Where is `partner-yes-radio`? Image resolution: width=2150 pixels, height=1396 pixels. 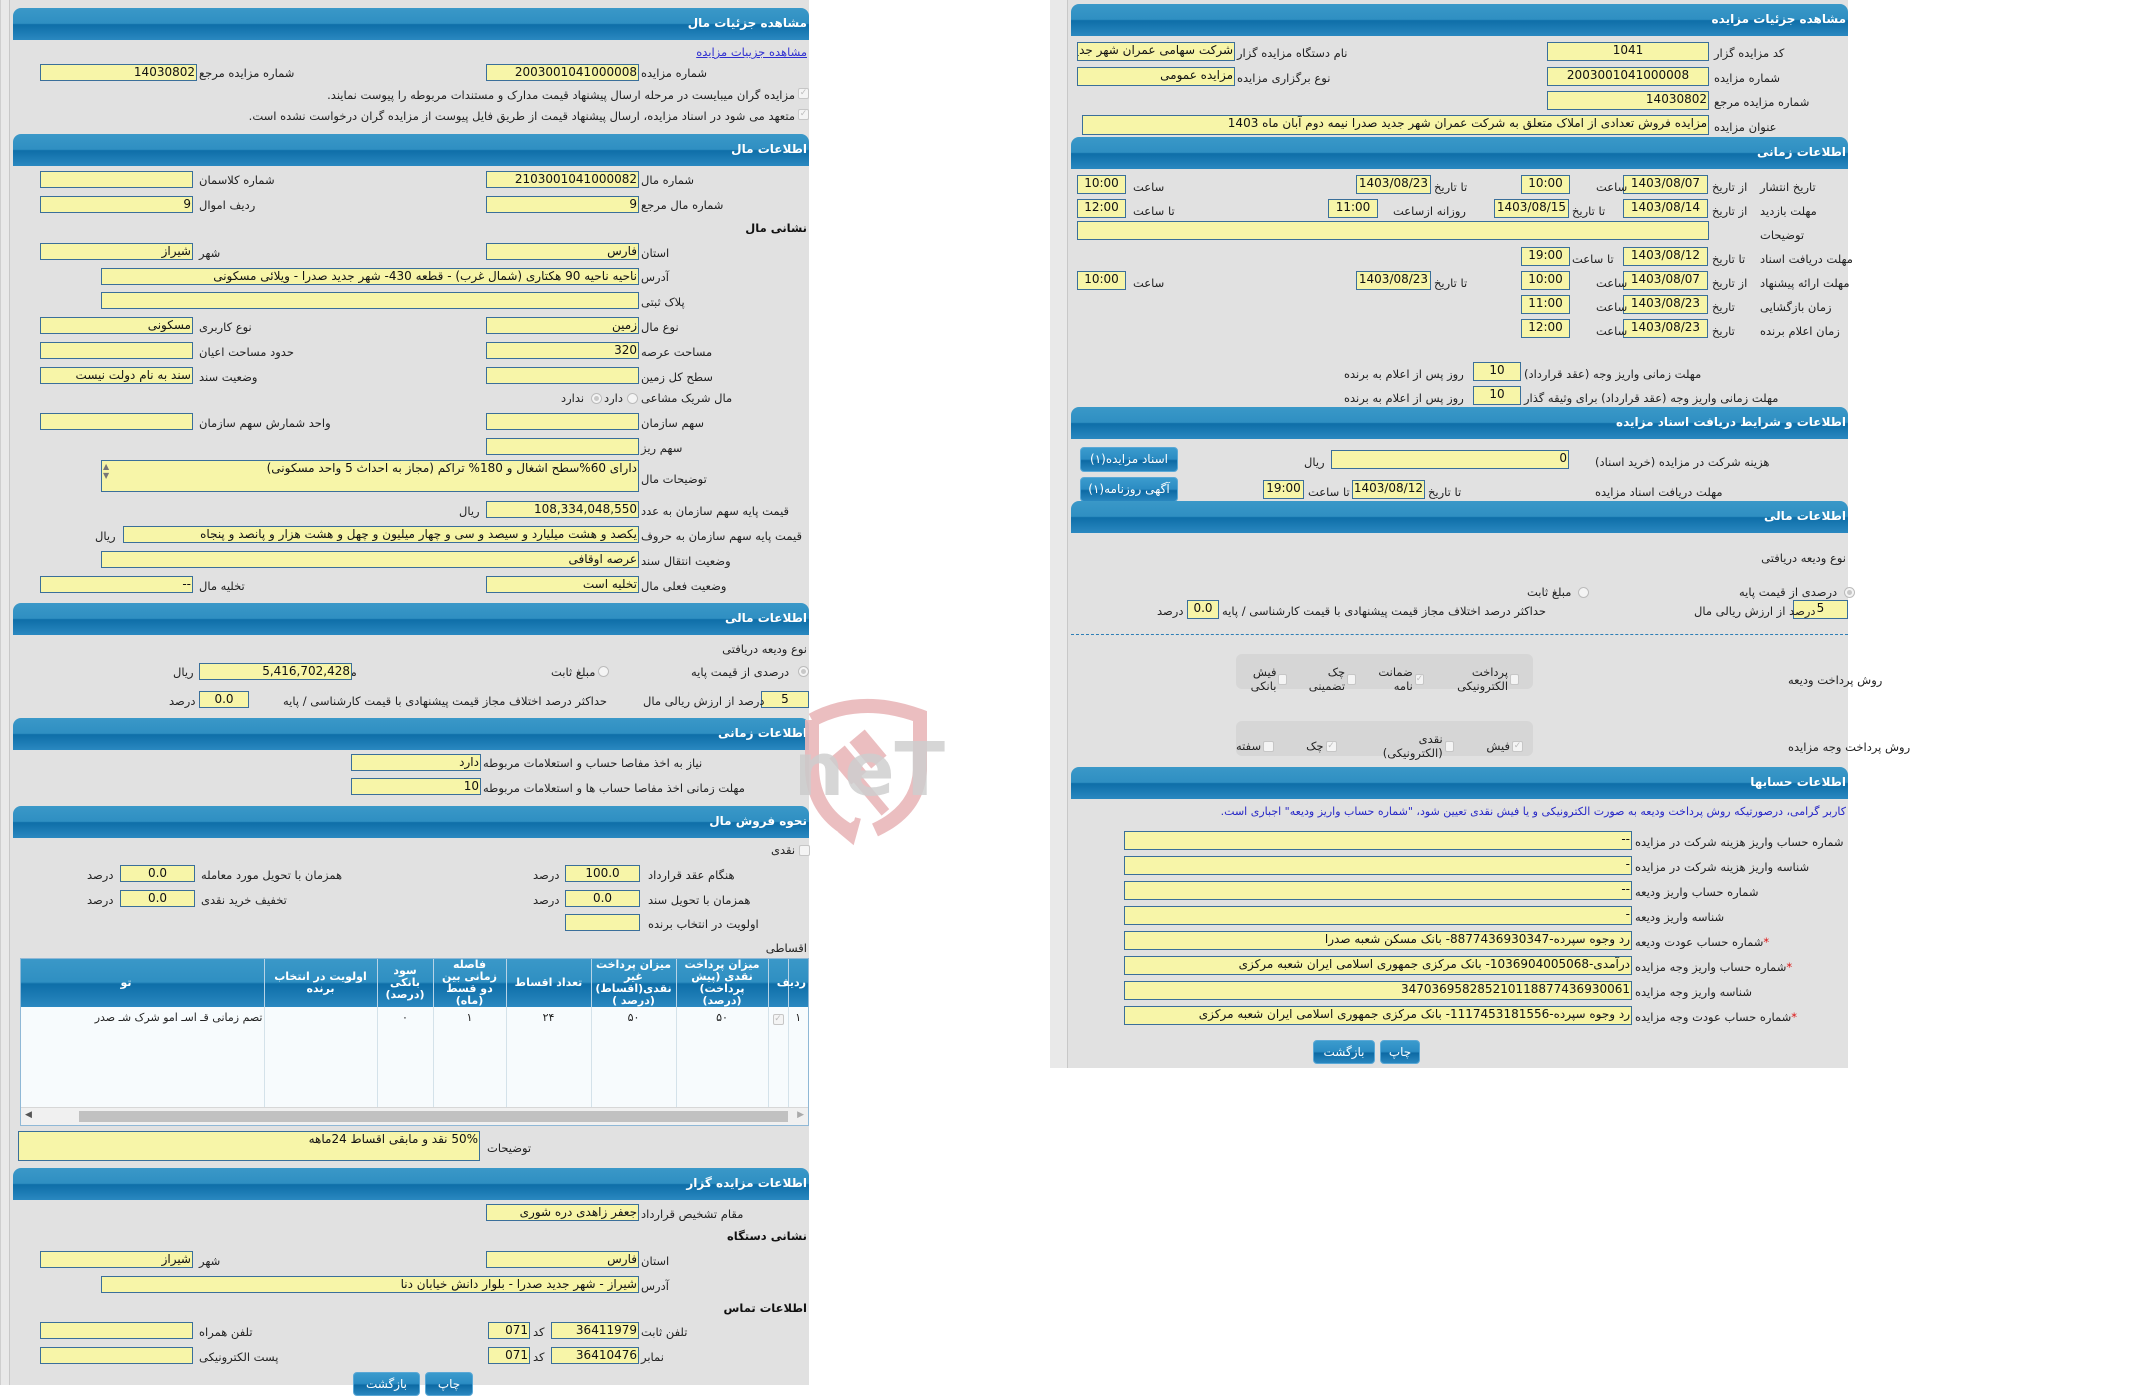
partner-yes-radio is located at coordinates (632, 398).